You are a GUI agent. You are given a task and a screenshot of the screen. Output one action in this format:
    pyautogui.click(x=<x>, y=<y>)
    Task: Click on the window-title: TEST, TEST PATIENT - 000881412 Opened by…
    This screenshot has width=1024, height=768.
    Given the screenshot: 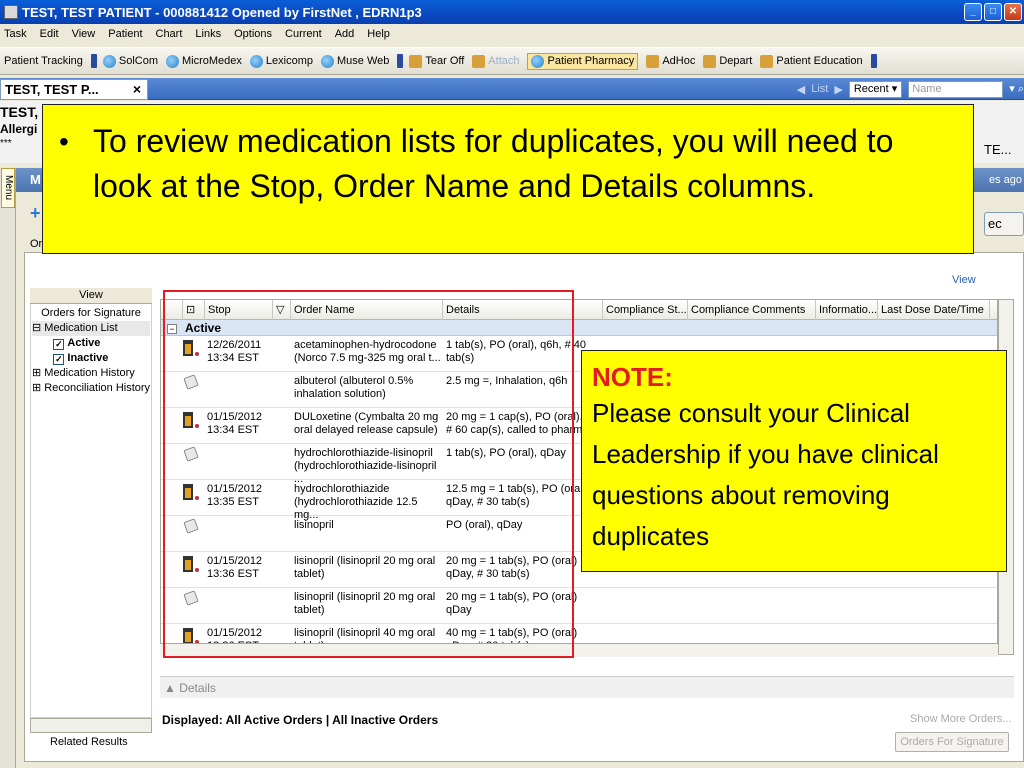 What is the action you would take?
    pyautogui.click(x=222, y=12)
    